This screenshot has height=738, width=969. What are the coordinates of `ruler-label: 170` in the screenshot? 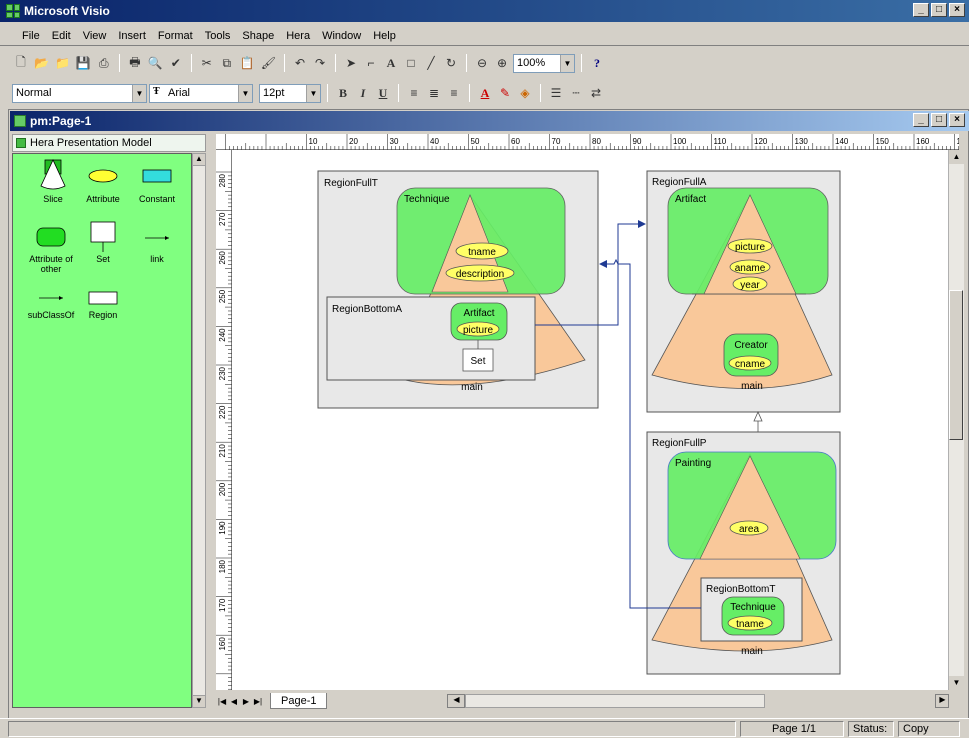 It's located at (958, 141).